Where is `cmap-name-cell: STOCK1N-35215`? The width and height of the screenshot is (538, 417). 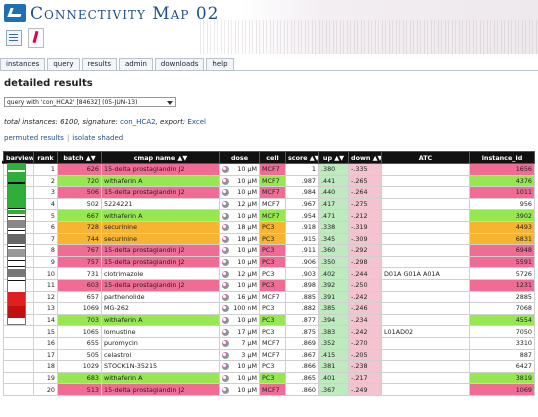 cmap-name-cell: STOCK1N-35215 is located at coordinates (160, 366).